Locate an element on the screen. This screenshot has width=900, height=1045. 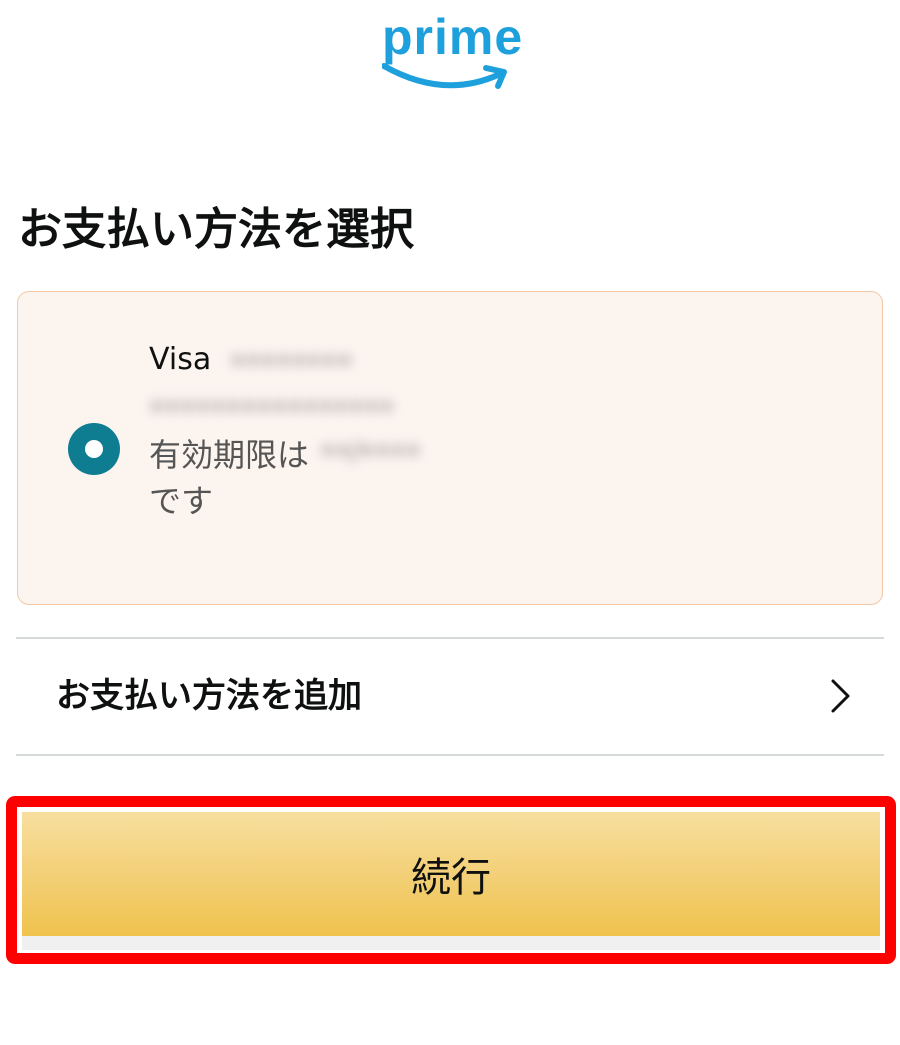
add-payment-method-row: お支払い方法を追加 is located at coordinates (450, 696).